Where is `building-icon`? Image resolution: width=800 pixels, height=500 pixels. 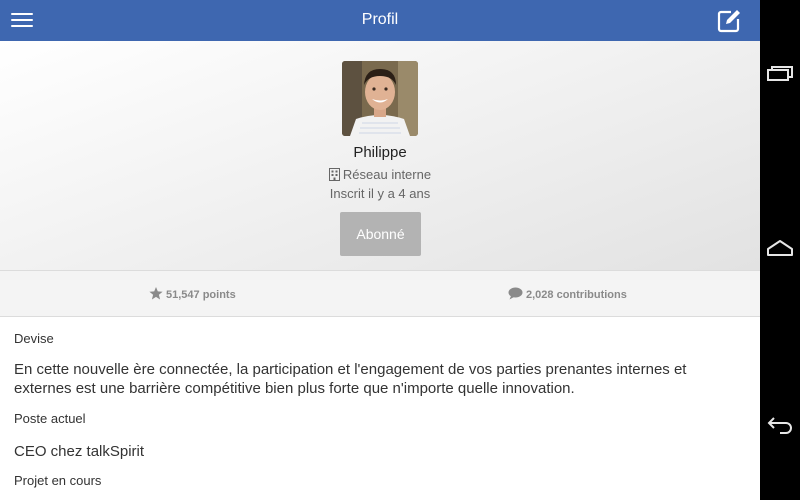 building-icon is located at coordinates (334, 174).